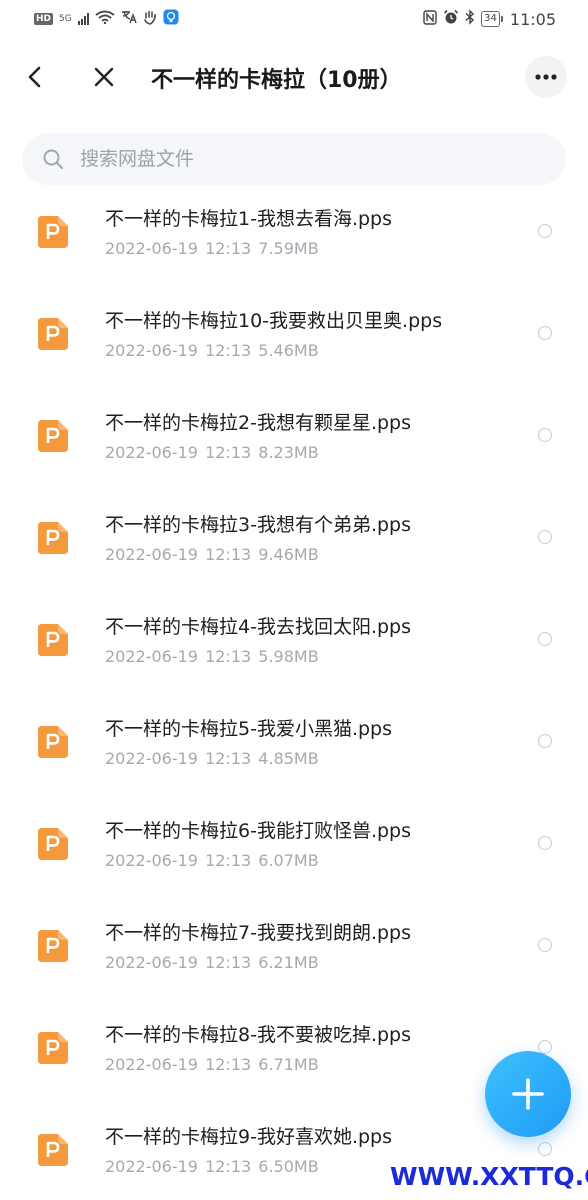 This screenshot has width=588, height=1200. I want to click on file-meta: 2022-06-19 12:13 8.23MB, so click(212, 452).